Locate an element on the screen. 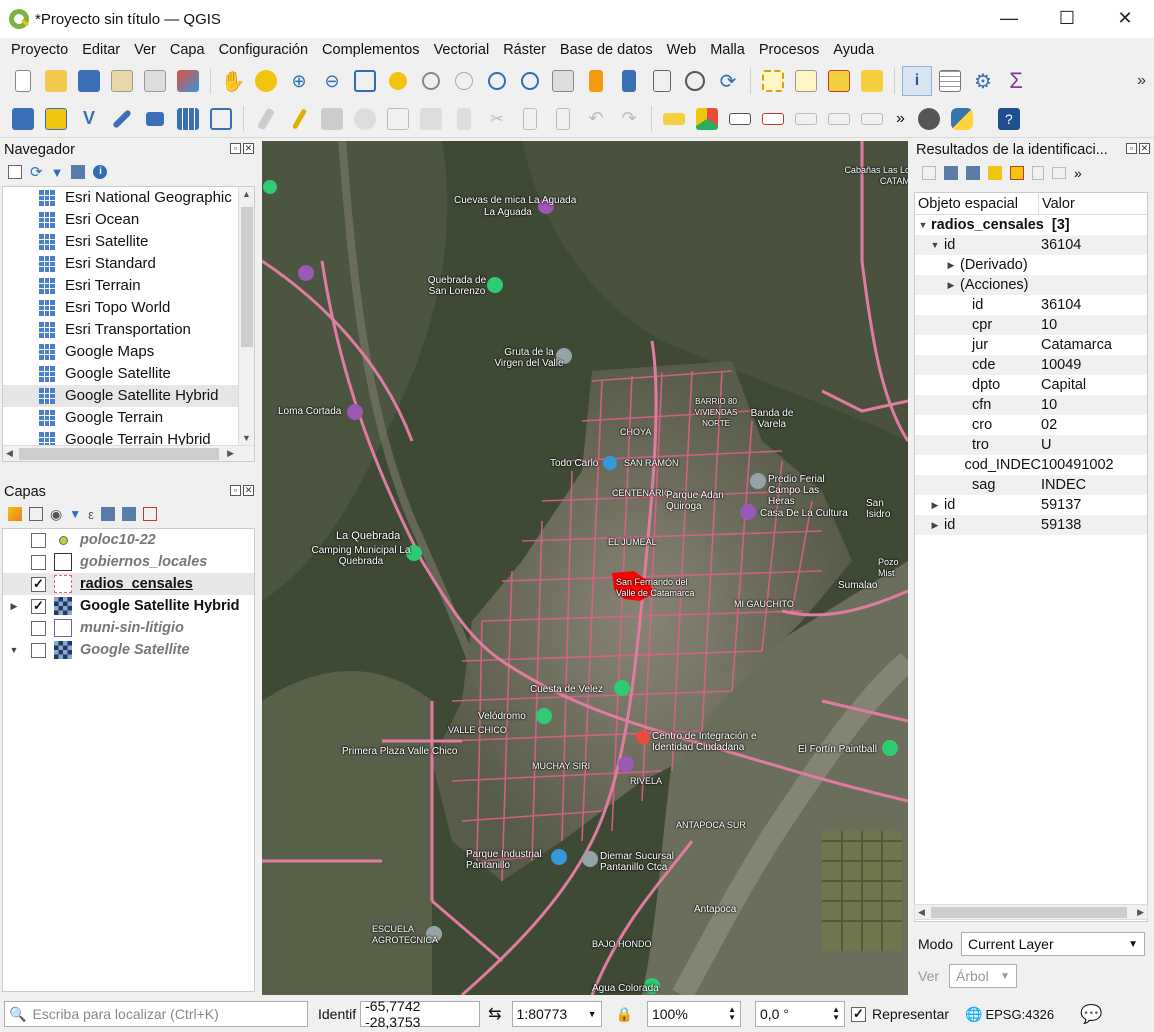 Image resolution: width=1154 pixels, height=1032 pixels. menu-procesos: Procesos is located at coordinates (789, 50).